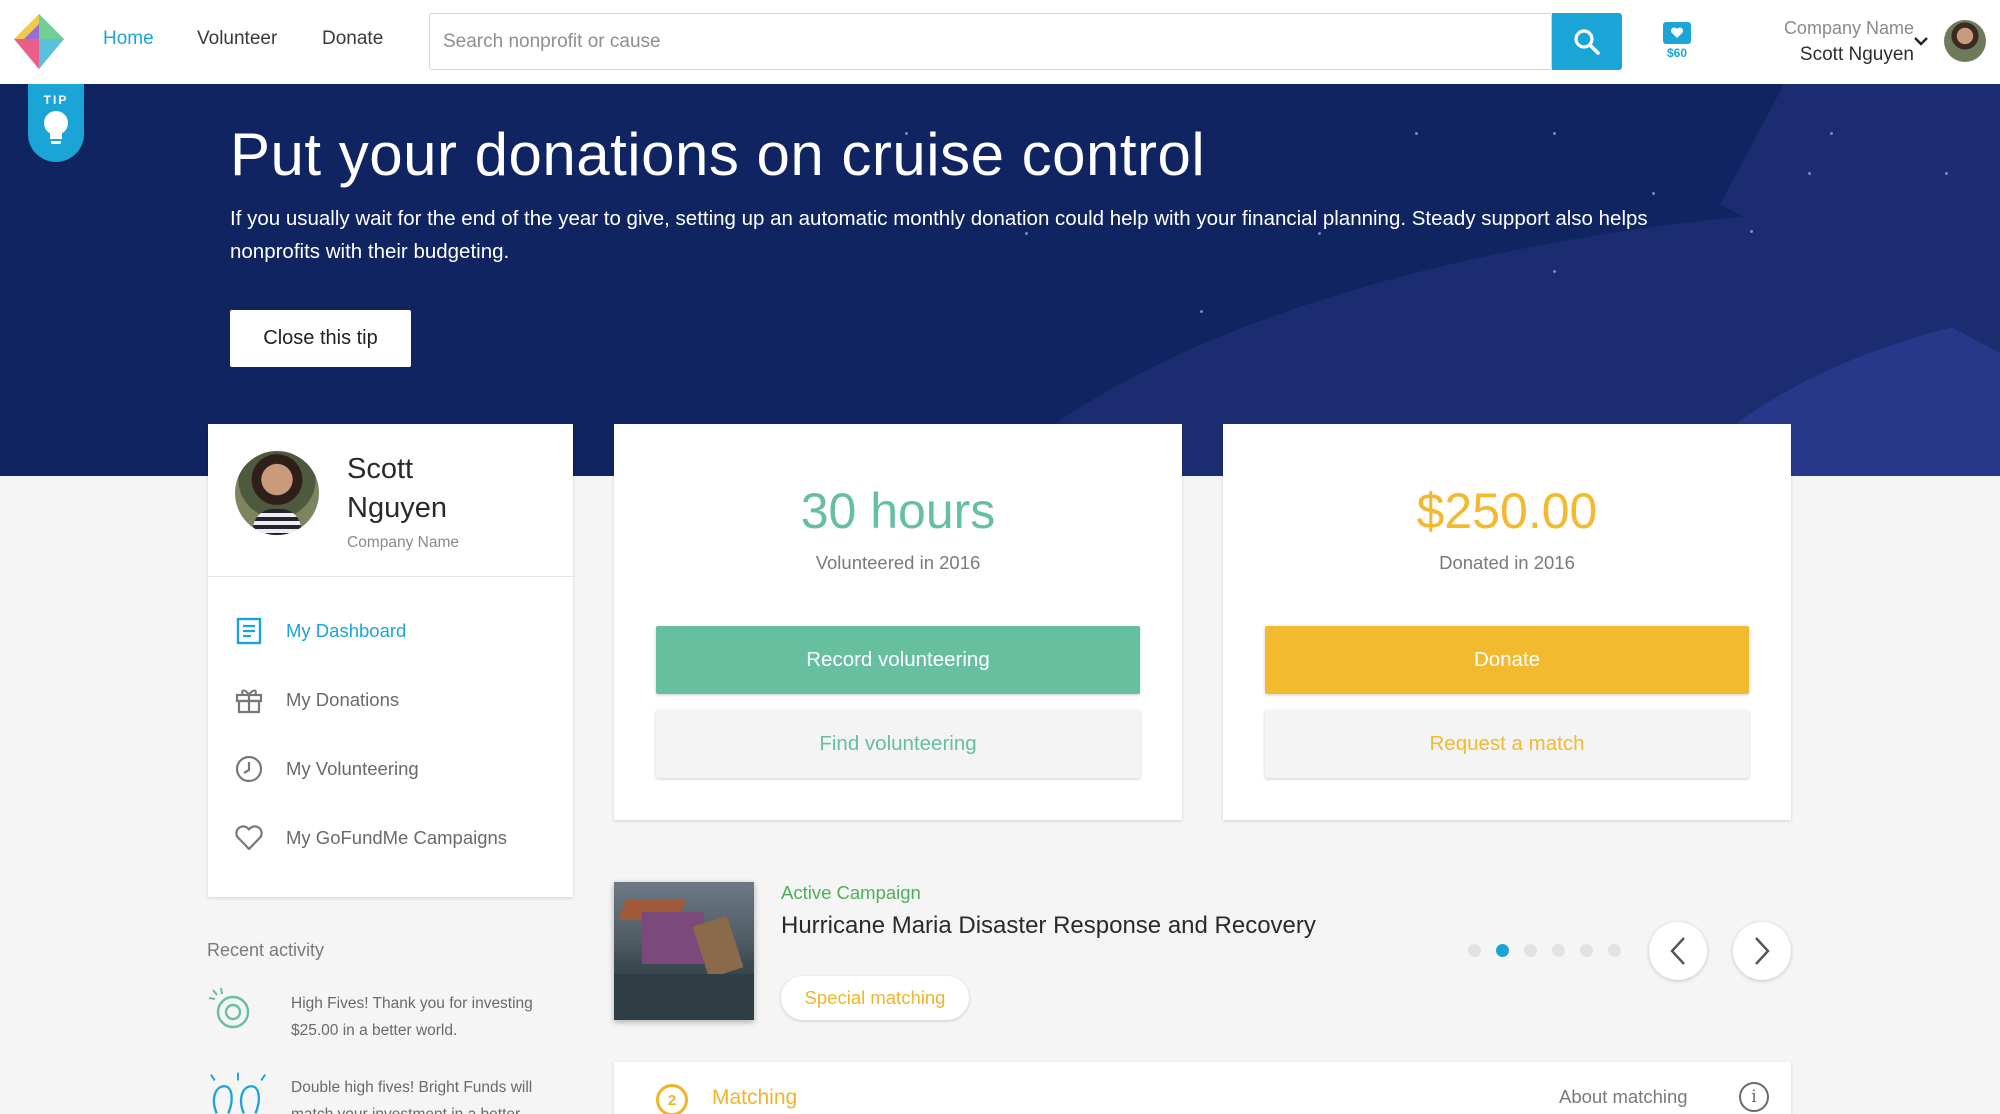  I want to click on donated-amount: $250.00, so click(1507, 511).